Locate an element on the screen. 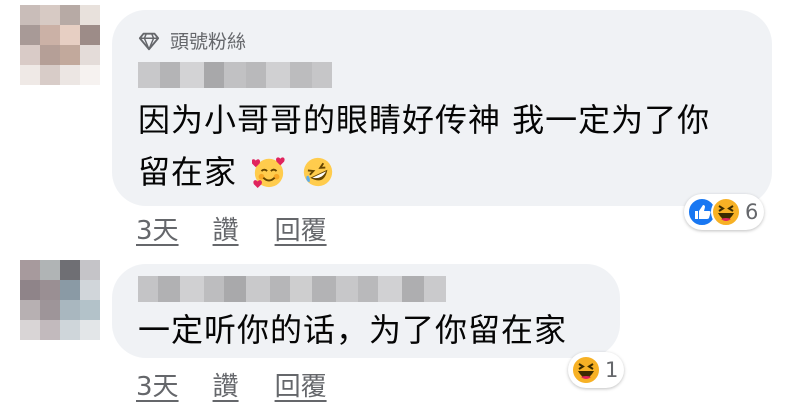 This screenshot has height=405, width=800. comment-text-segment: 留在家 is located at coordinates (188, 172).